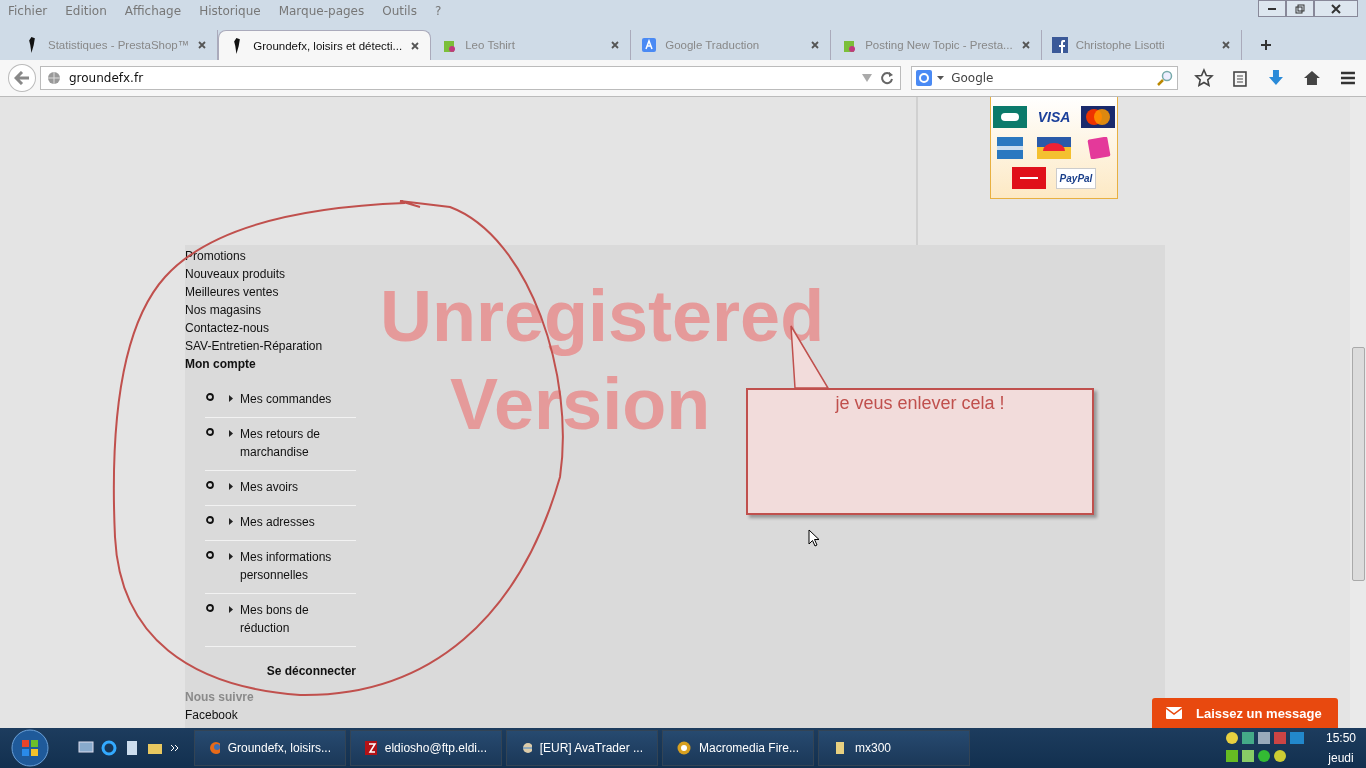 This screenshot has height=768, width=1366. Describe the element at coordinates (894, 748) in the screenshot. I see `taskbar-button: mx300` at that location.